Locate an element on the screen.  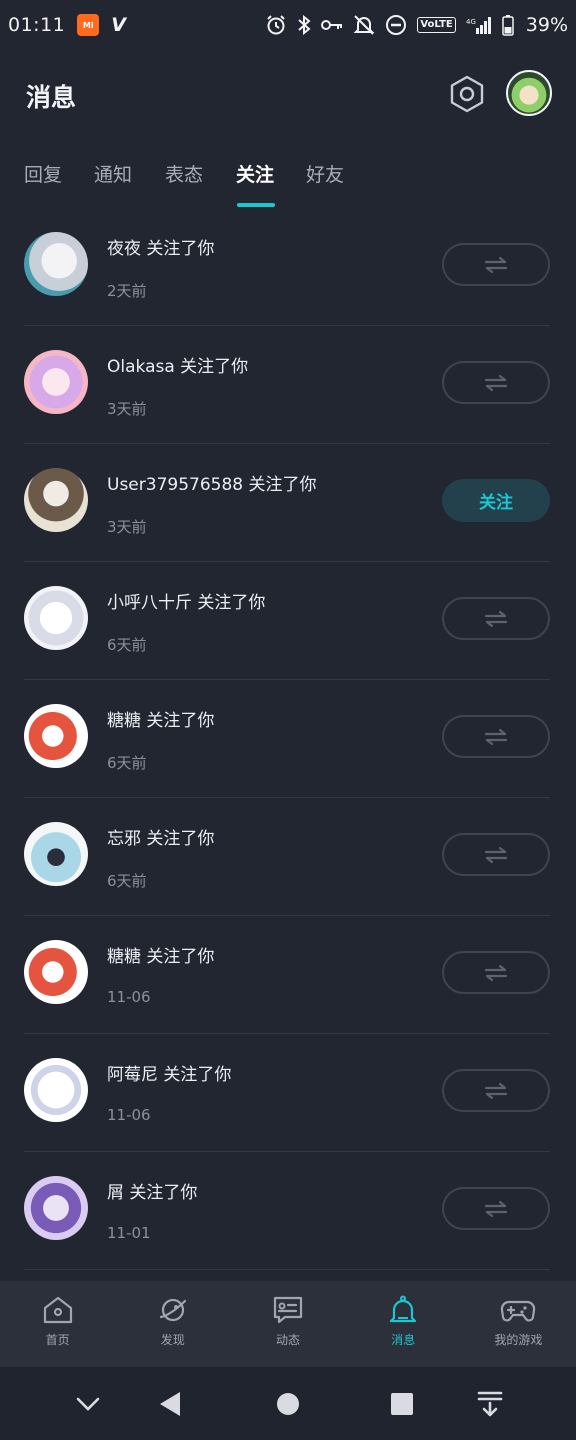
chevron-down-icon is located at coordinates (88, 1404).